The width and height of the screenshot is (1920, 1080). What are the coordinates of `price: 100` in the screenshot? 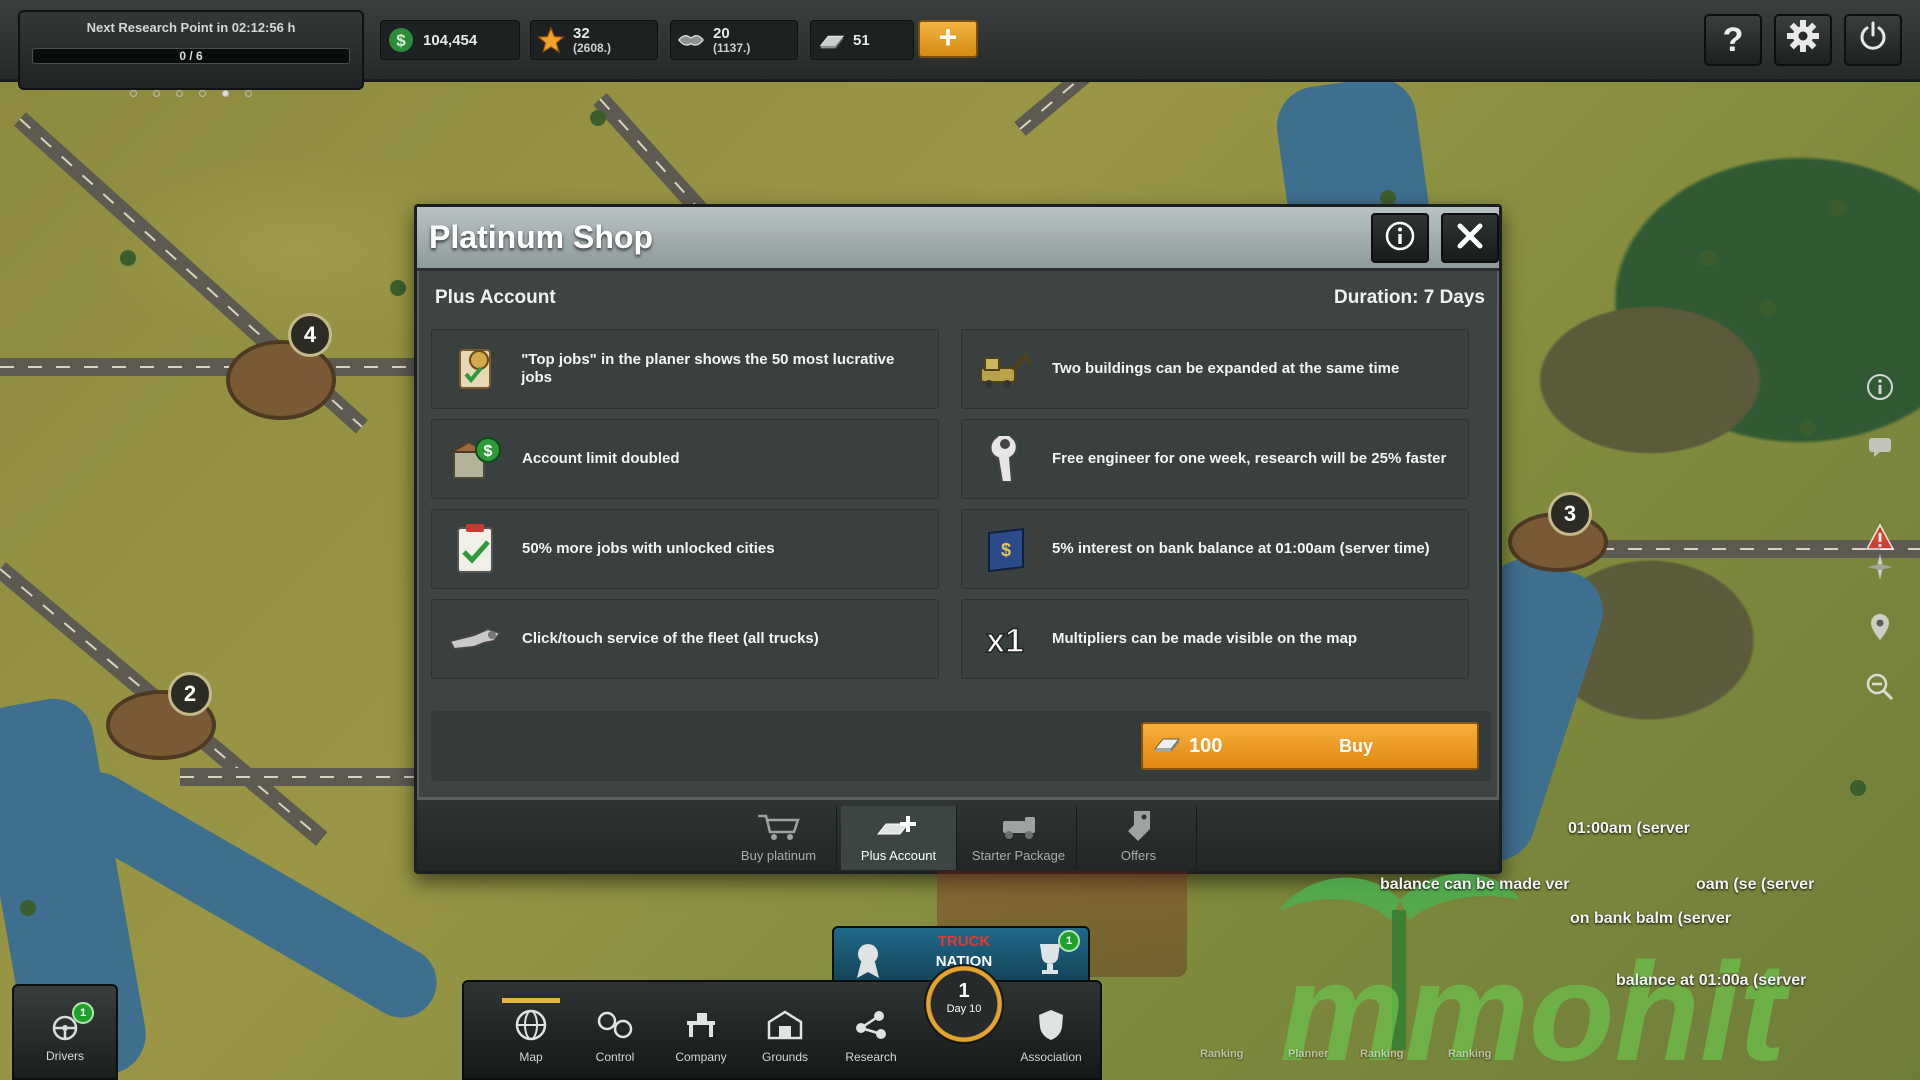 It's located at (1226, 746).